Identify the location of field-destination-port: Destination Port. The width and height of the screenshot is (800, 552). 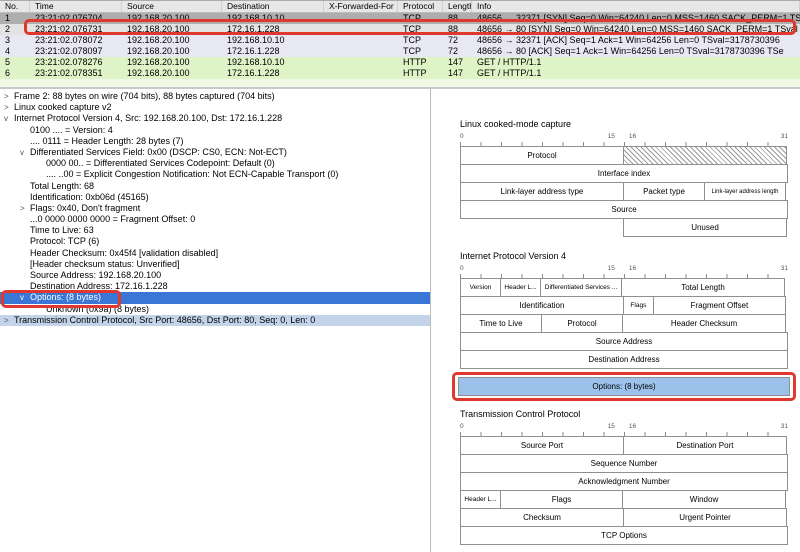
(705, 445).